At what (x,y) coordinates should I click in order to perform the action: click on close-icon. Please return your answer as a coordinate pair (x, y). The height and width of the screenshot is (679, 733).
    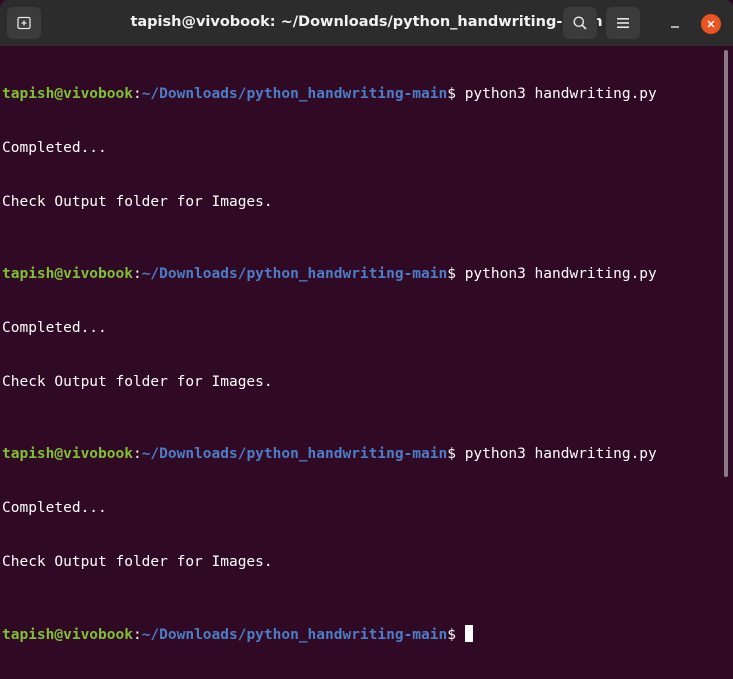
    Looking at the image, I should click on (711, 24).